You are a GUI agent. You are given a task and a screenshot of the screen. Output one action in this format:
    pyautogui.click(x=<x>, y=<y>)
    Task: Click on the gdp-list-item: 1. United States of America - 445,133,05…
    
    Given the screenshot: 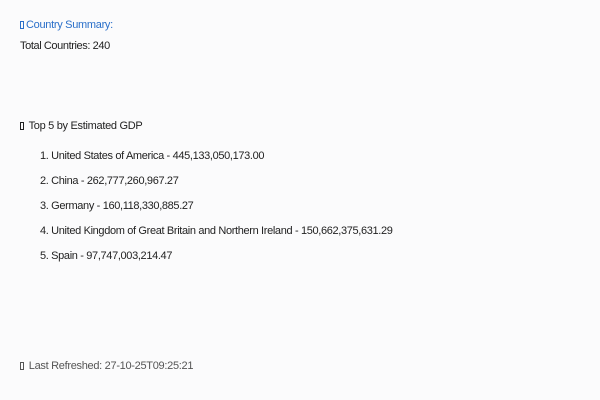 What is the action you would take?
    pyautogui.click(x=152, y=156)
    